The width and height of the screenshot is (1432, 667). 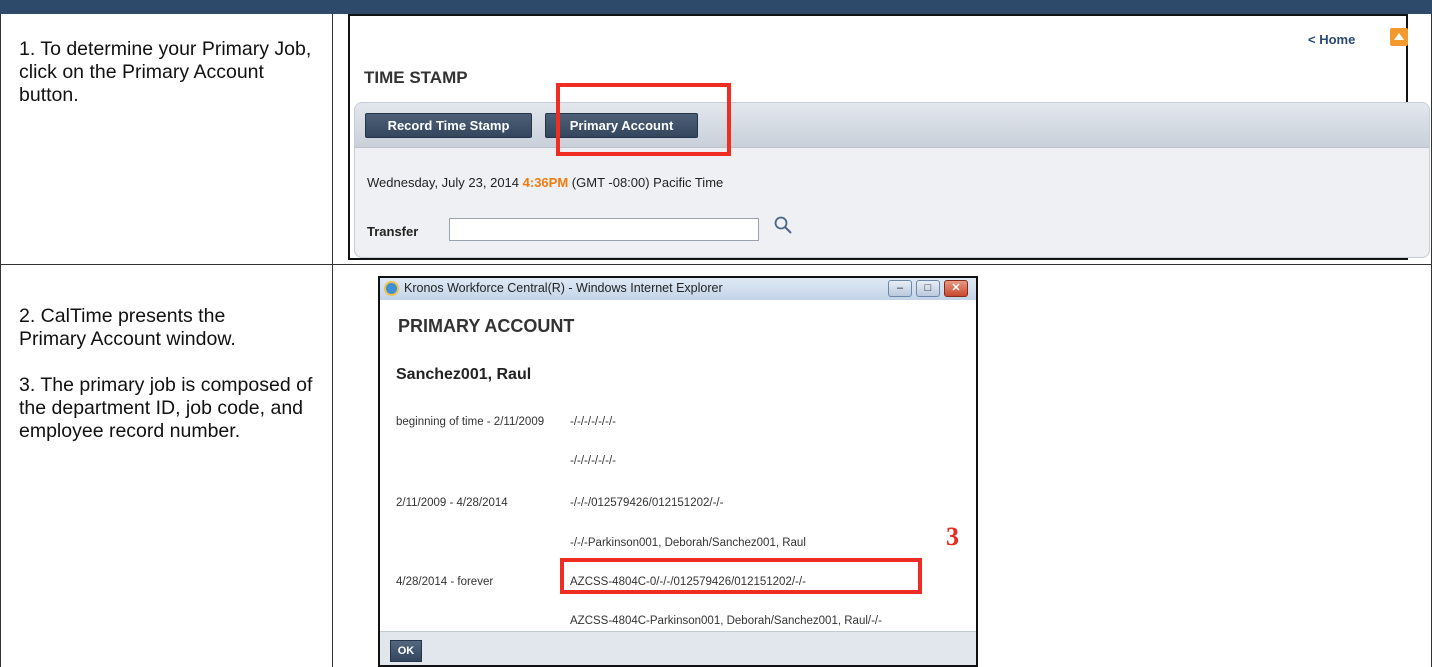 What do you see at coordinates (716, 7) in the screenshot?
I see `top-banner` at bounding box center [716, 7].